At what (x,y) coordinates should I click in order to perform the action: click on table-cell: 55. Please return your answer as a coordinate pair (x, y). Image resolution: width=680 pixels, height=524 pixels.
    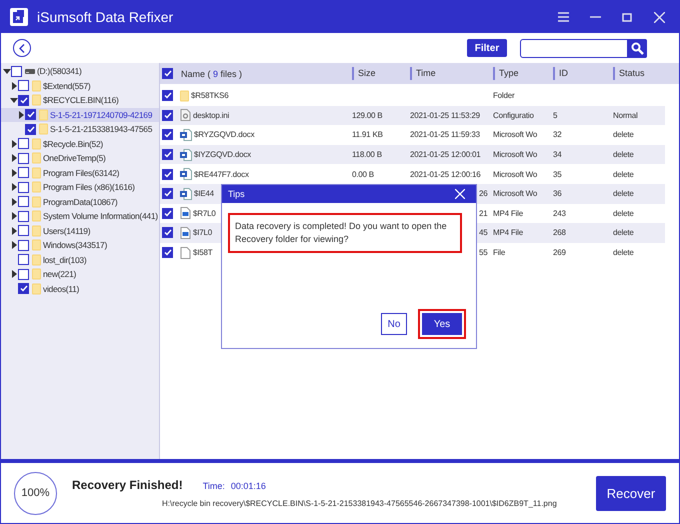
    Looking at the image, I should click on (483, 253).